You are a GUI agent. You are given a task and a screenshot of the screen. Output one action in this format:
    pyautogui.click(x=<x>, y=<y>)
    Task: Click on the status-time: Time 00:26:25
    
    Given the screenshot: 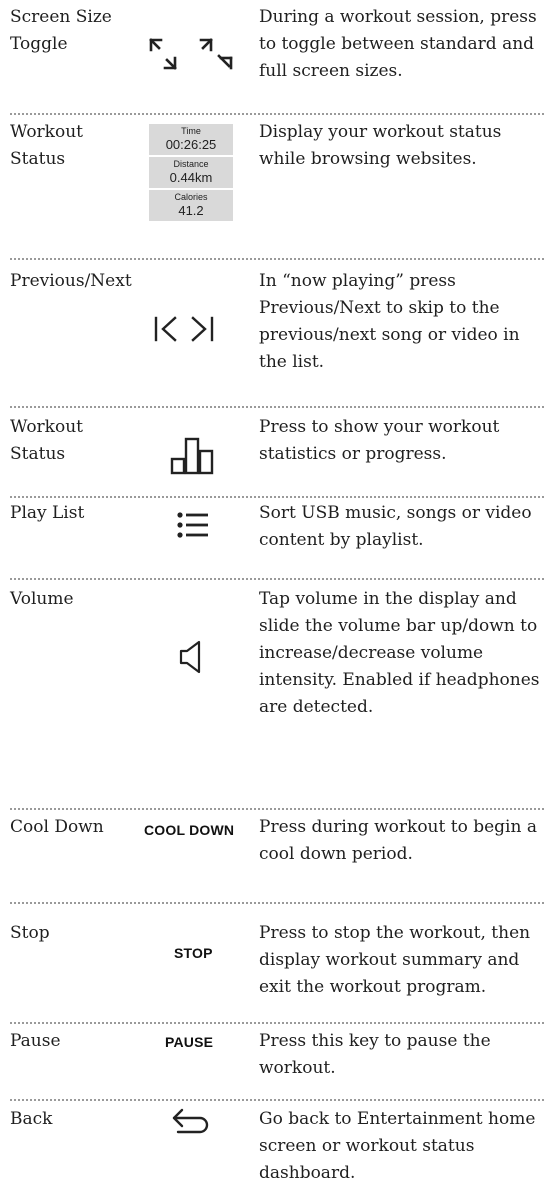 What is the action you would take?
    pyautogui.click(x=191, y=139)
    